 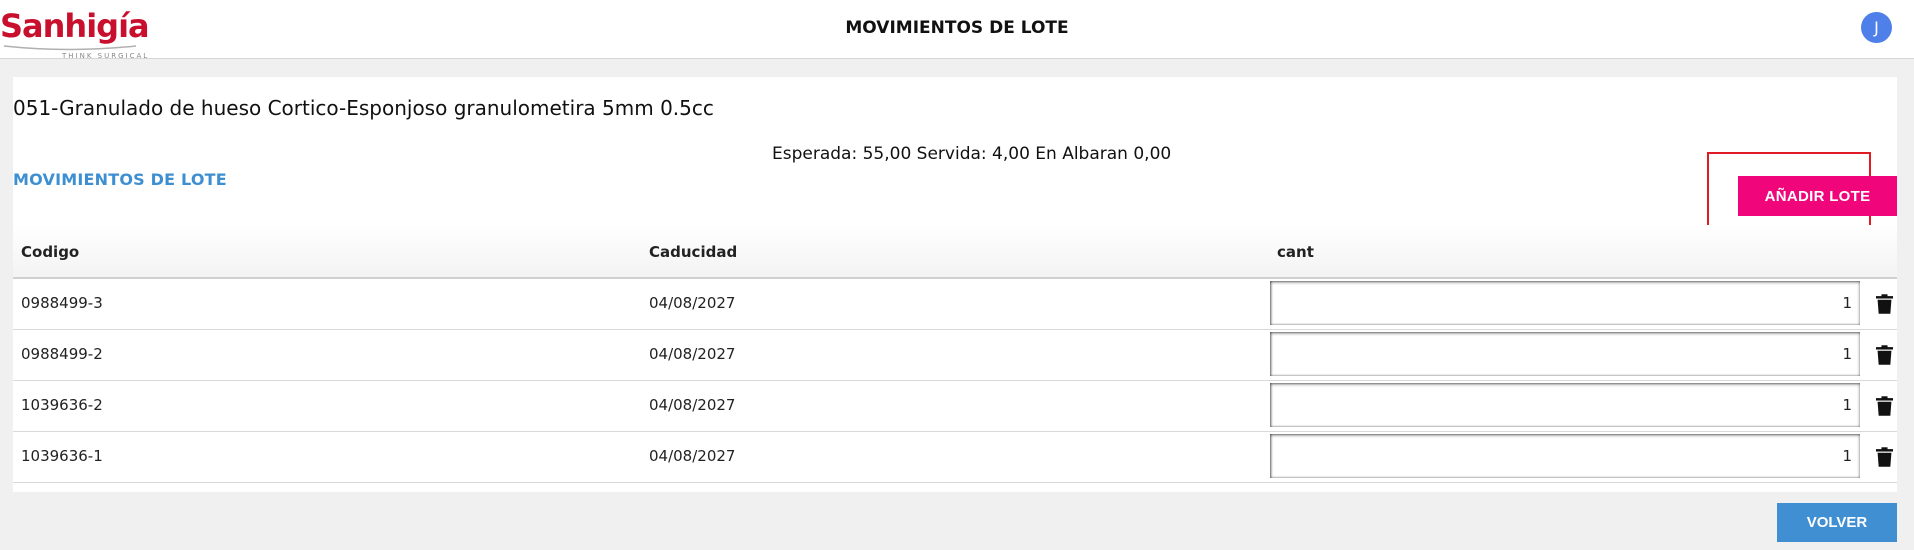 What do you see at coordinates (693, 252) in the screenshot?
I see `column-header-caducidad: Caducidad` at bounding box center [693, 252].